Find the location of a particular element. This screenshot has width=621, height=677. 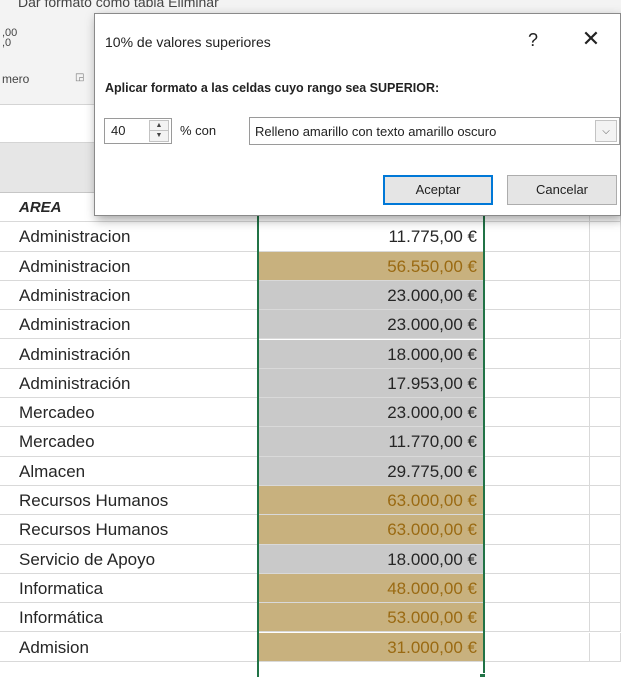

table-row: Administración 17.953,00 € is located at coordinates (310, 383).